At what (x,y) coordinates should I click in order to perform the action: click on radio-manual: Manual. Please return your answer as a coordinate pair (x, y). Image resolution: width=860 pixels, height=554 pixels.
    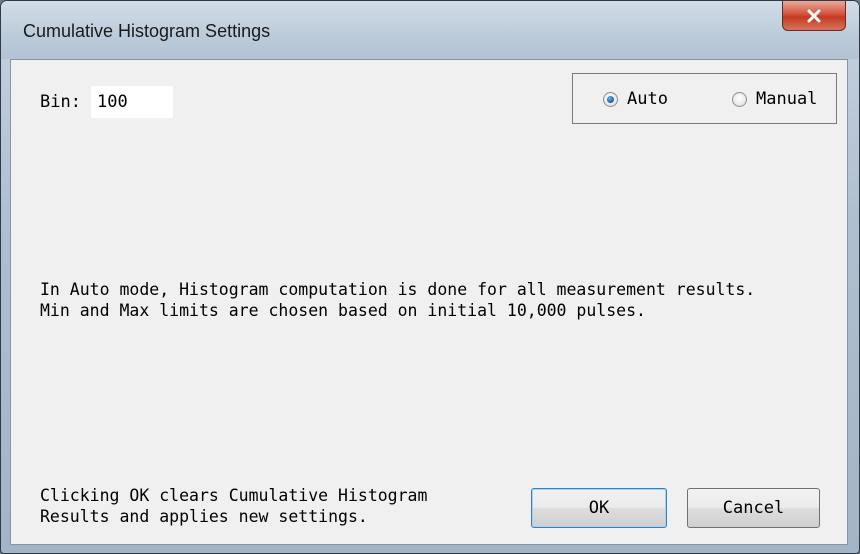
    Looking at the image, I should click on (774, 99).